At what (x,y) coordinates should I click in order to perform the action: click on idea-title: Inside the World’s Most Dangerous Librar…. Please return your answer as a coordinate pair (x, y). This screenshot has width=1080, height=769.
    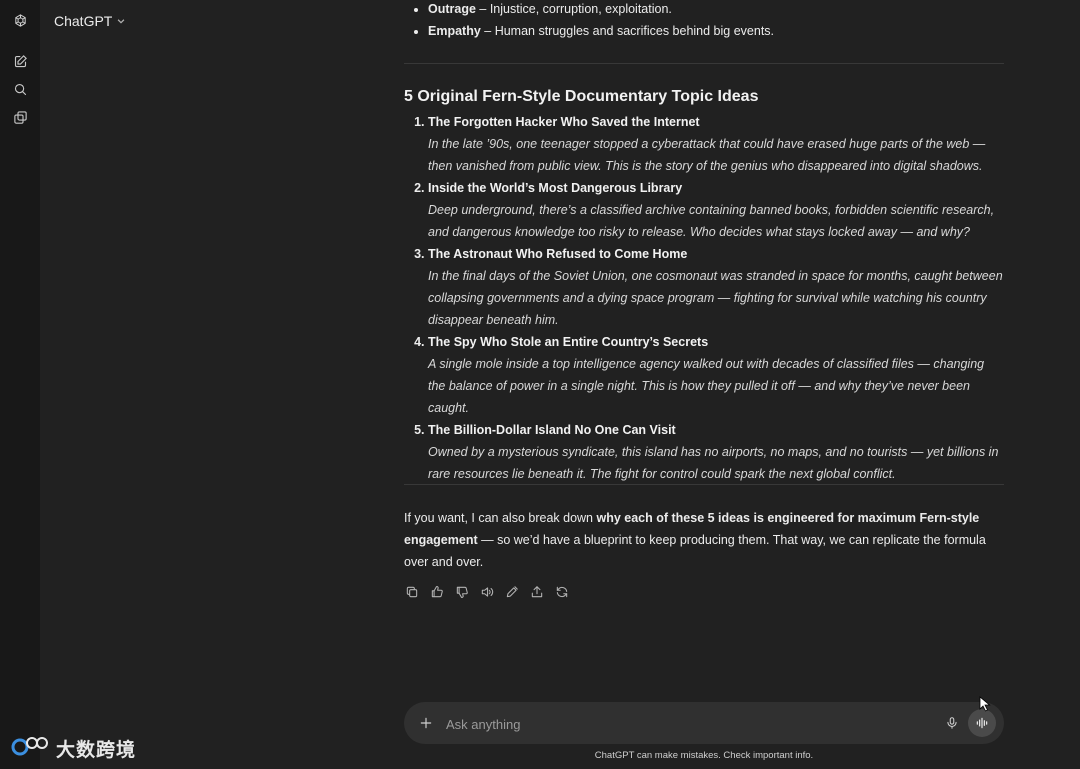
    Looking at the image, I should click on (555, 188).